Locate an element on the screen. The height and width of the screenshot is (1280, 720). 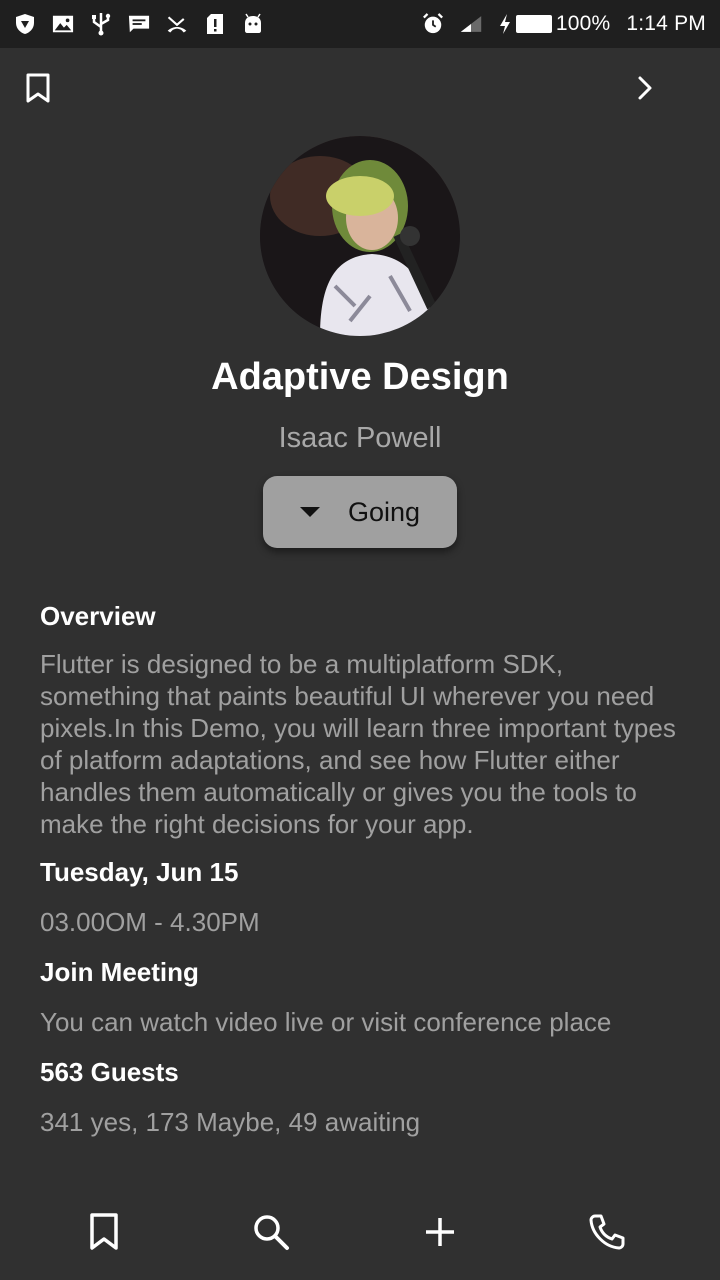
app-bar is located at coordinates (360, 88).